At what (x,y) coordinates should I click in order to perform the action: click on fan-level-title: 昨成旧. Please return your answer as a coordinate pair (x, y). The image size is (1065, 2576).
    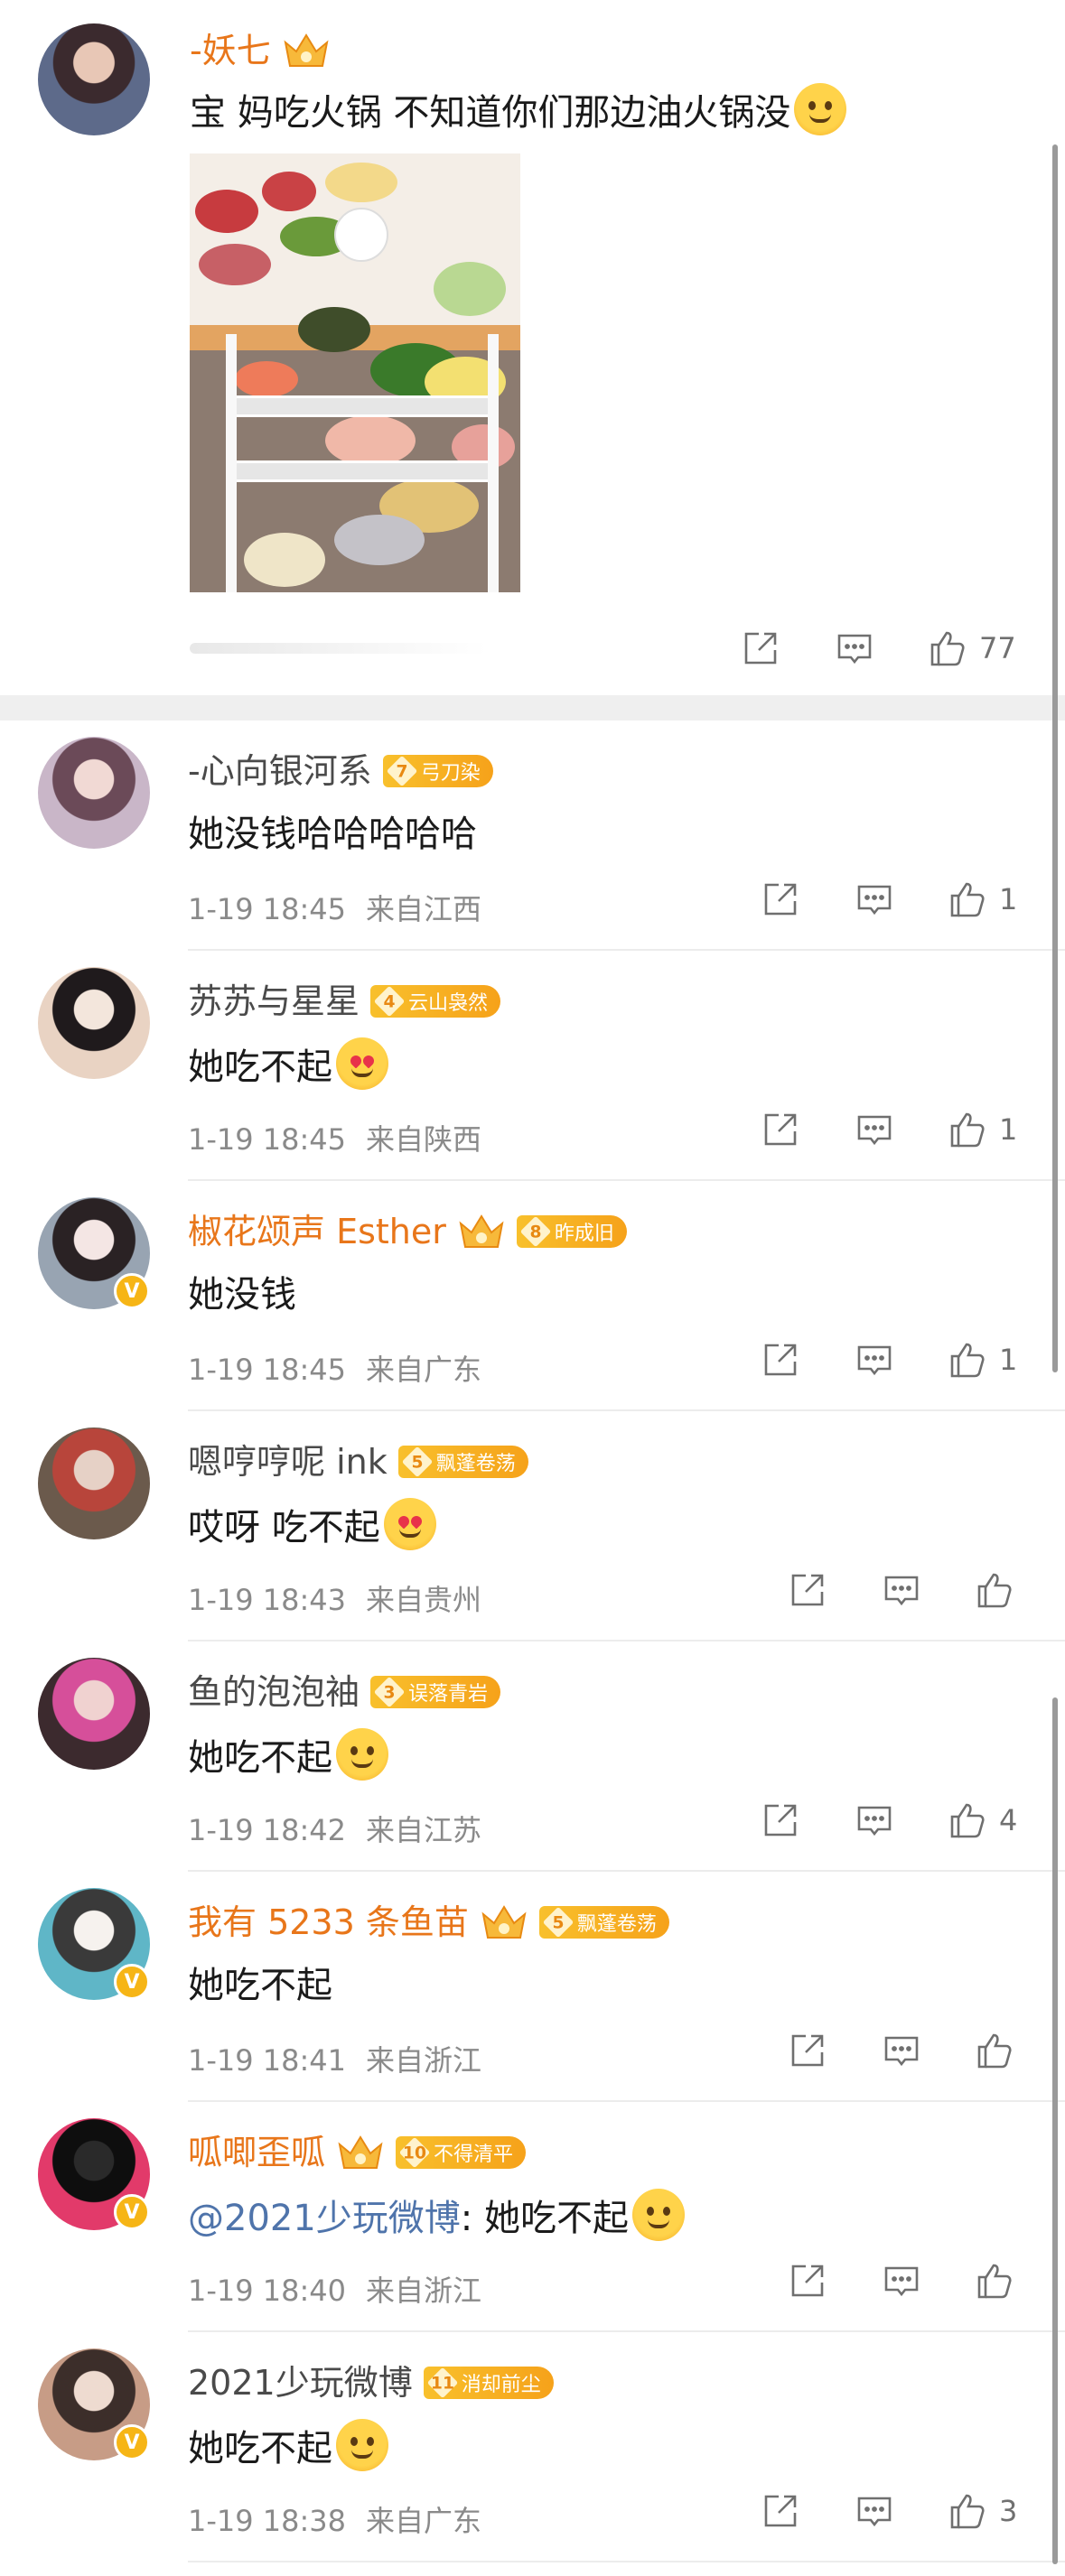
    Looking at the image, I should click on (584, 1234).